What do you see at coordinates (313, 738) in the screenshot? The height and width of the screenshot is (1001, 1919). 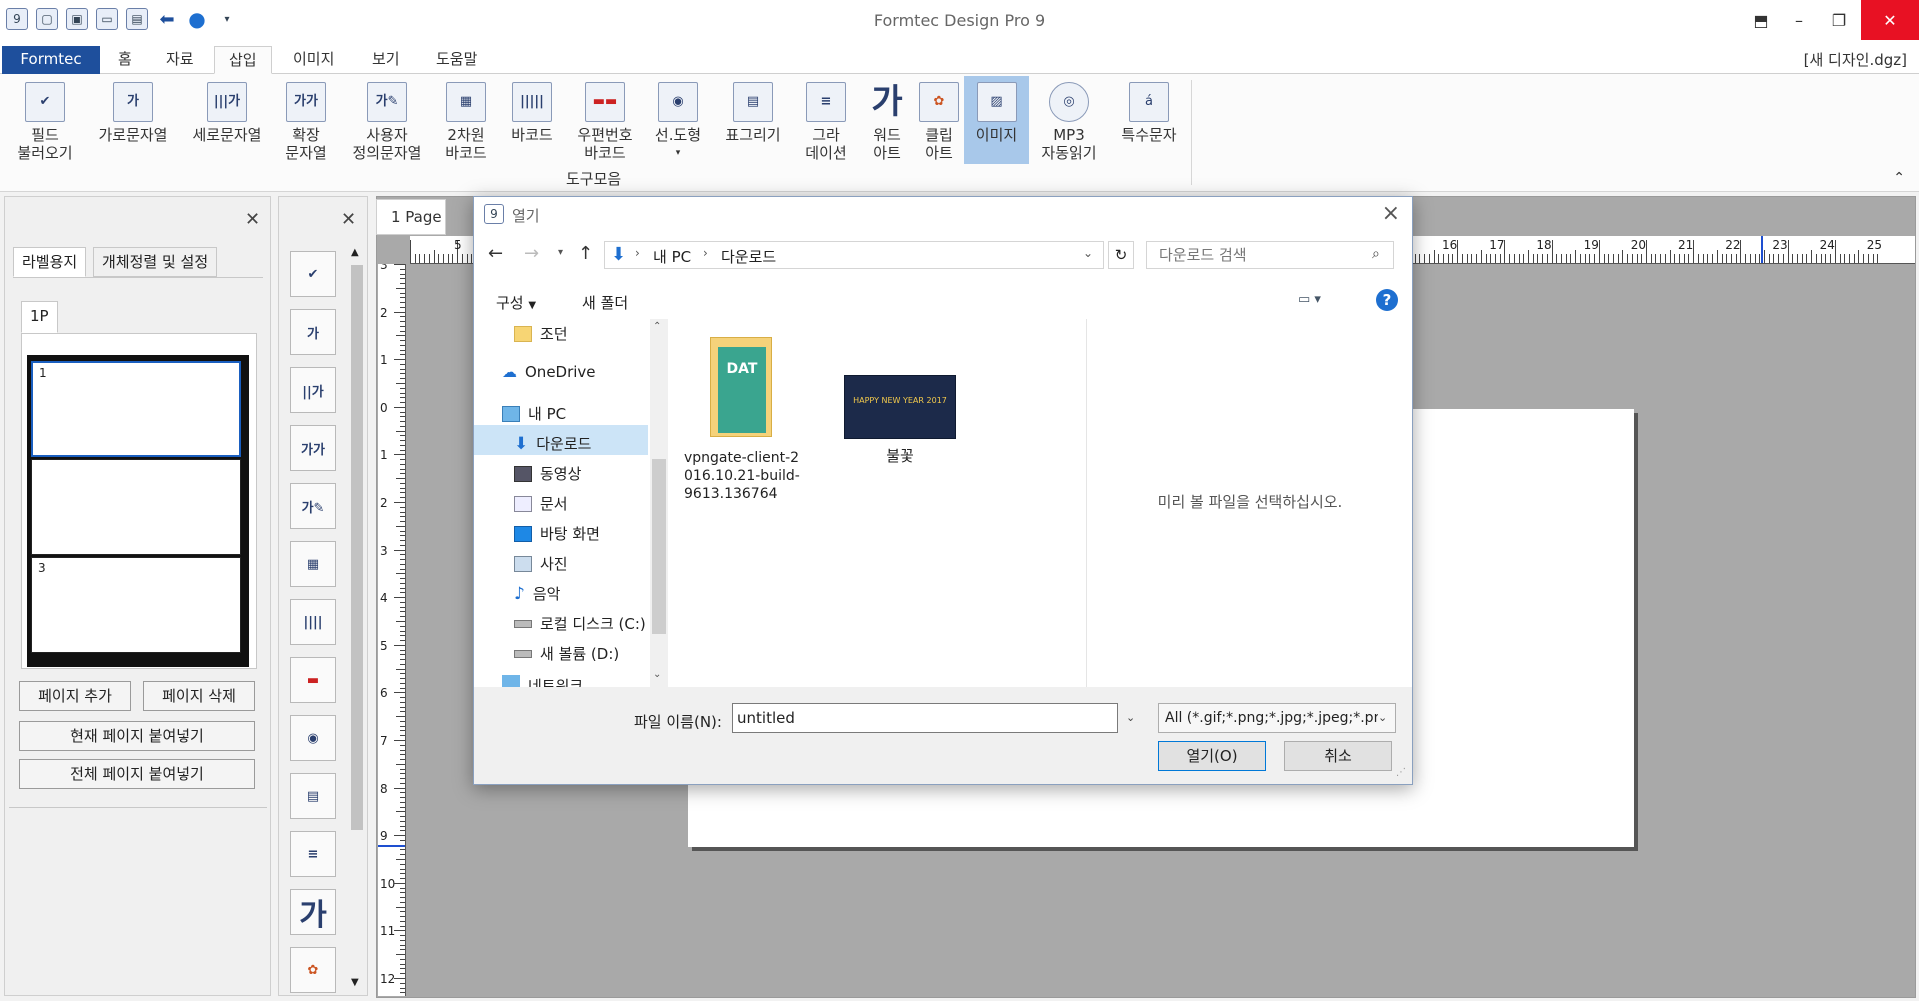 I see `shape-icon: ◉` at bounding box center [313, 738].